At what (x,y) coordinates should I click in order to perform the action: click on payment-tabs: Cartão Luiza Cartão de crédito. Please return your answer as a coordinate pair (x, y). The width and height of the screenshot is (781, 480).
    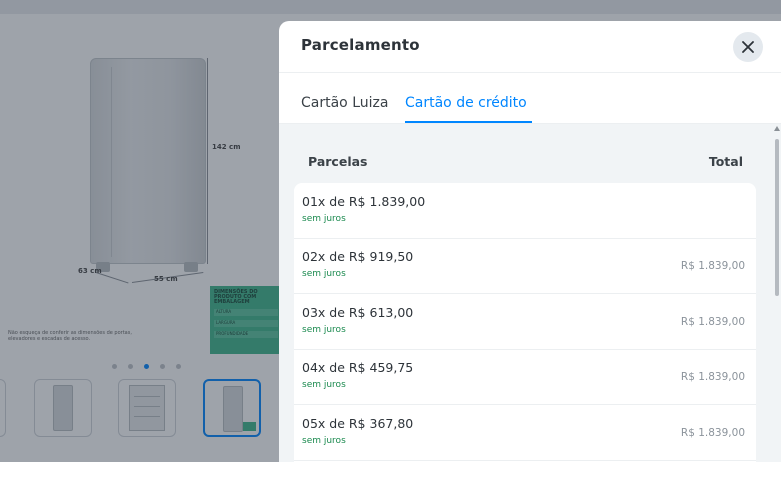
    Looking at the image, I should click on (530, 98).